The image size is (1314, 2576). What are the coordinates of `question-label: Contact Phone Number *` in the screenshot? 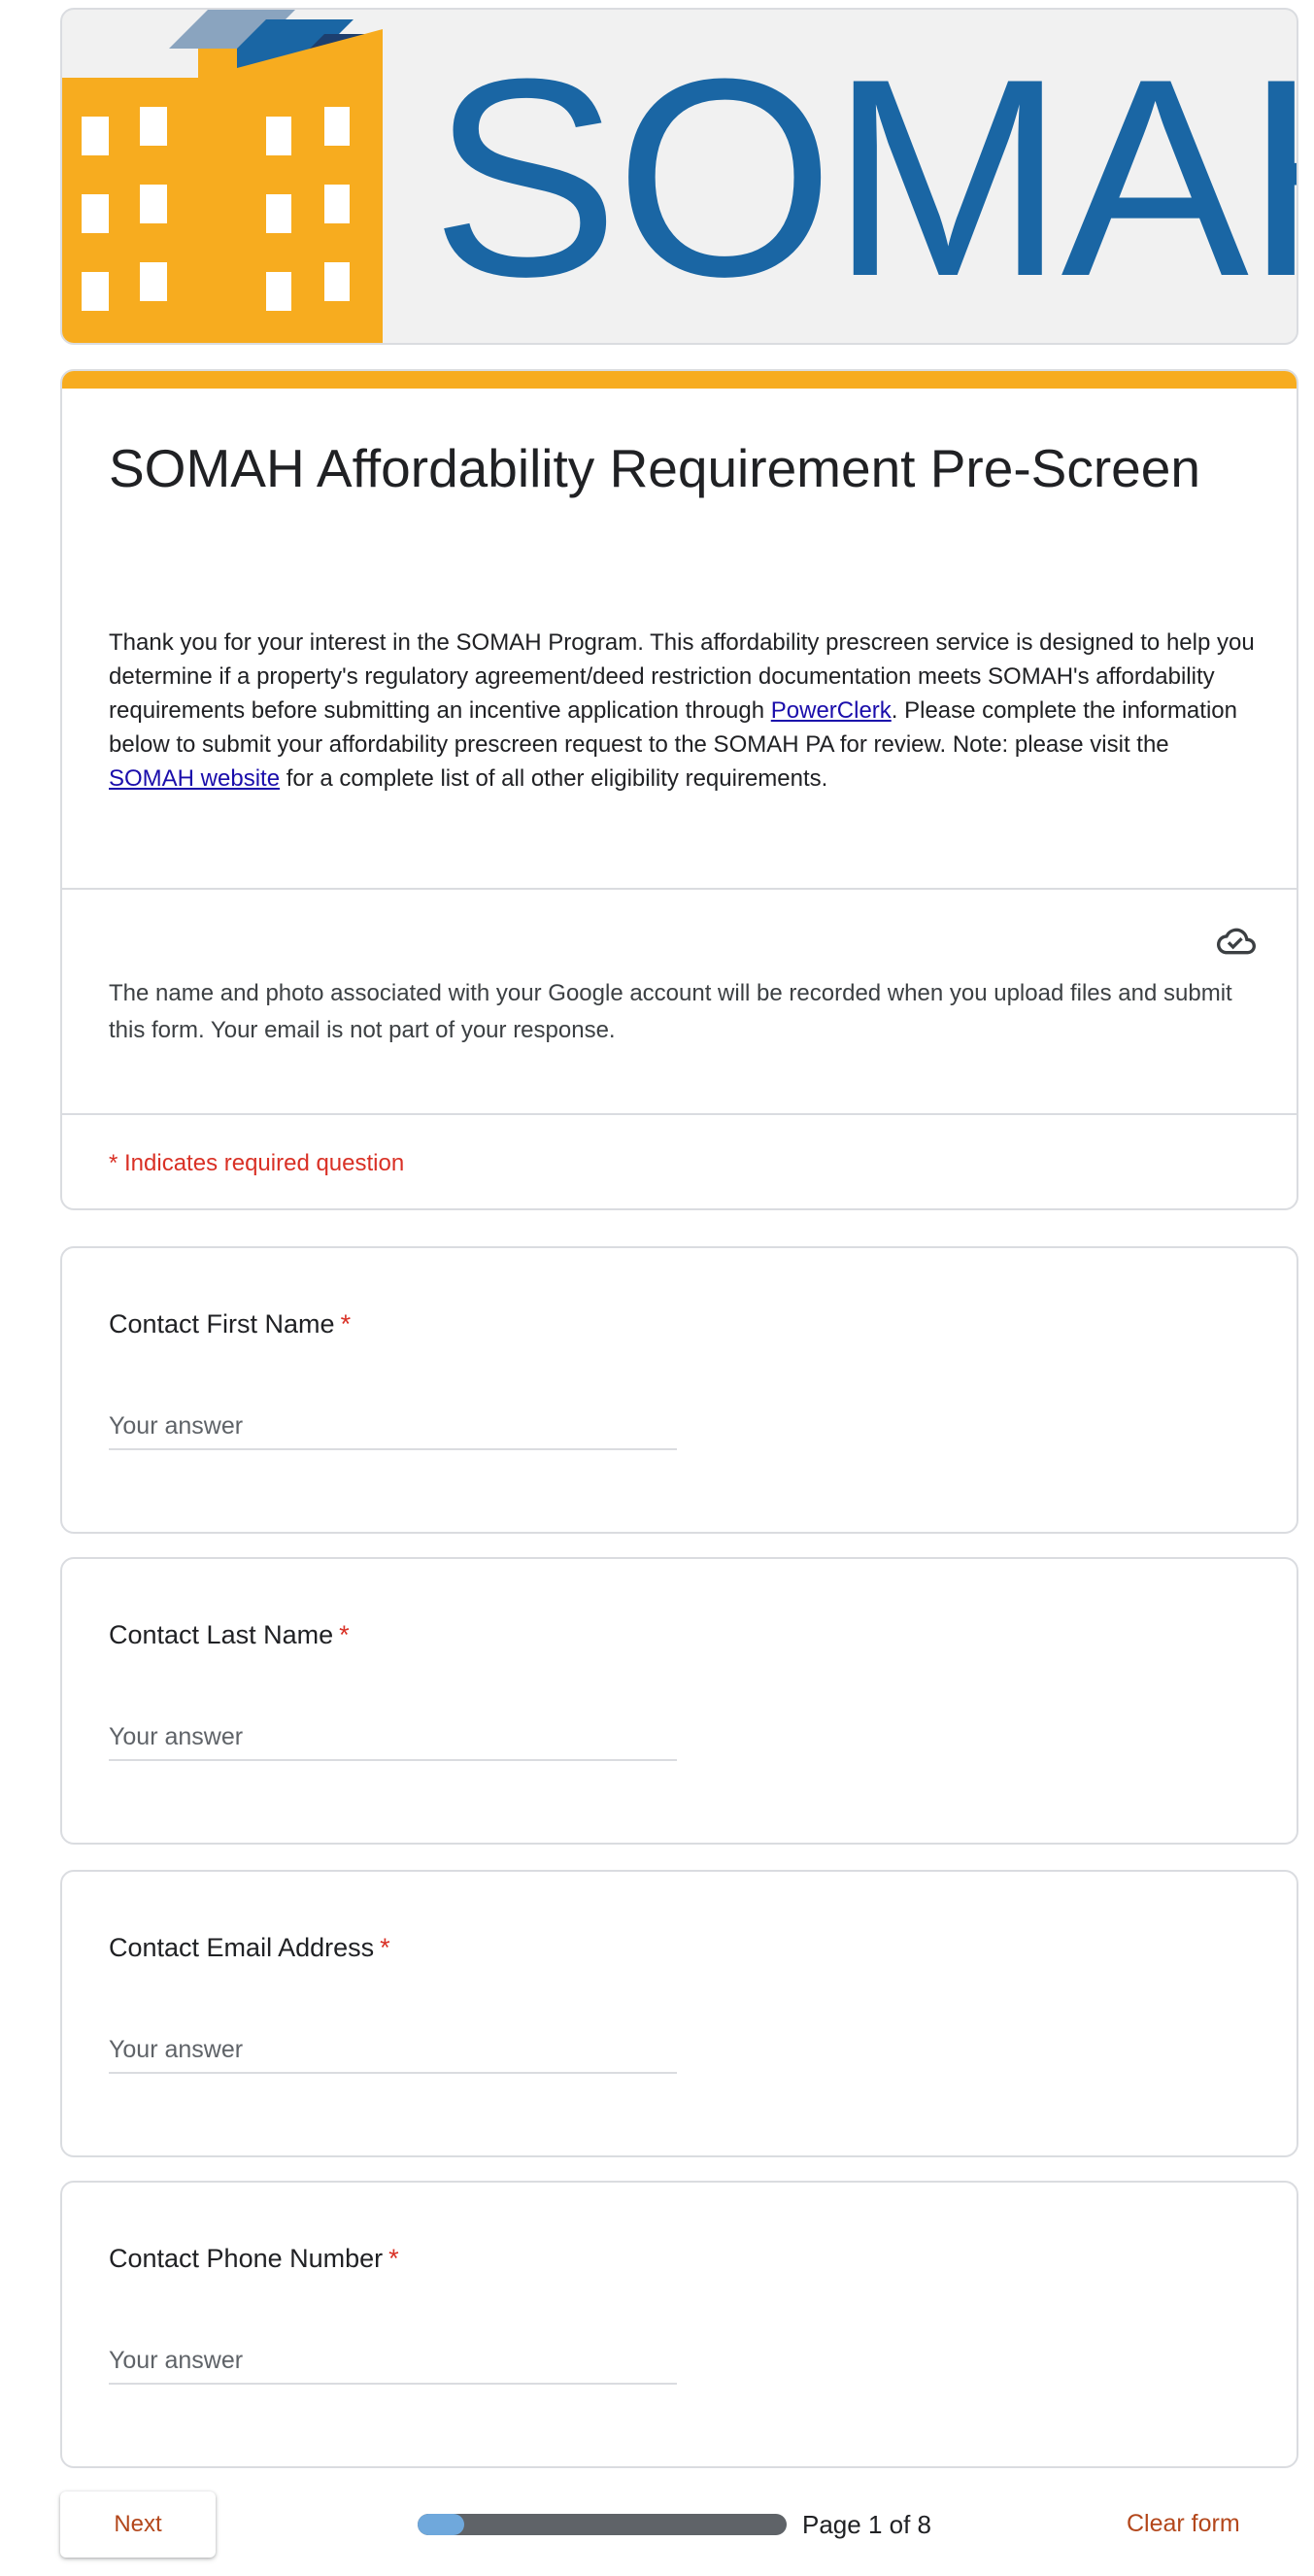 It's located at (254, 2258).